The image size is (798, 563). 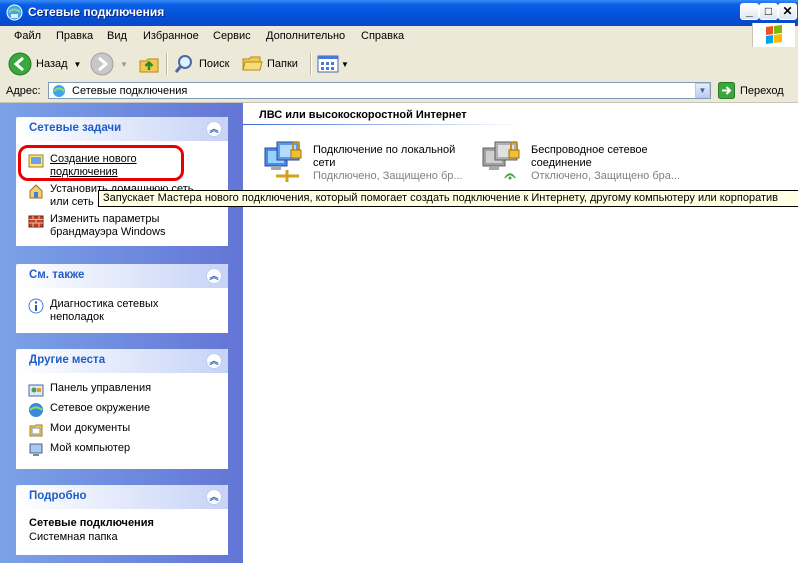 I want to click on panel-title: Подробно, so click(x=58, y=496).